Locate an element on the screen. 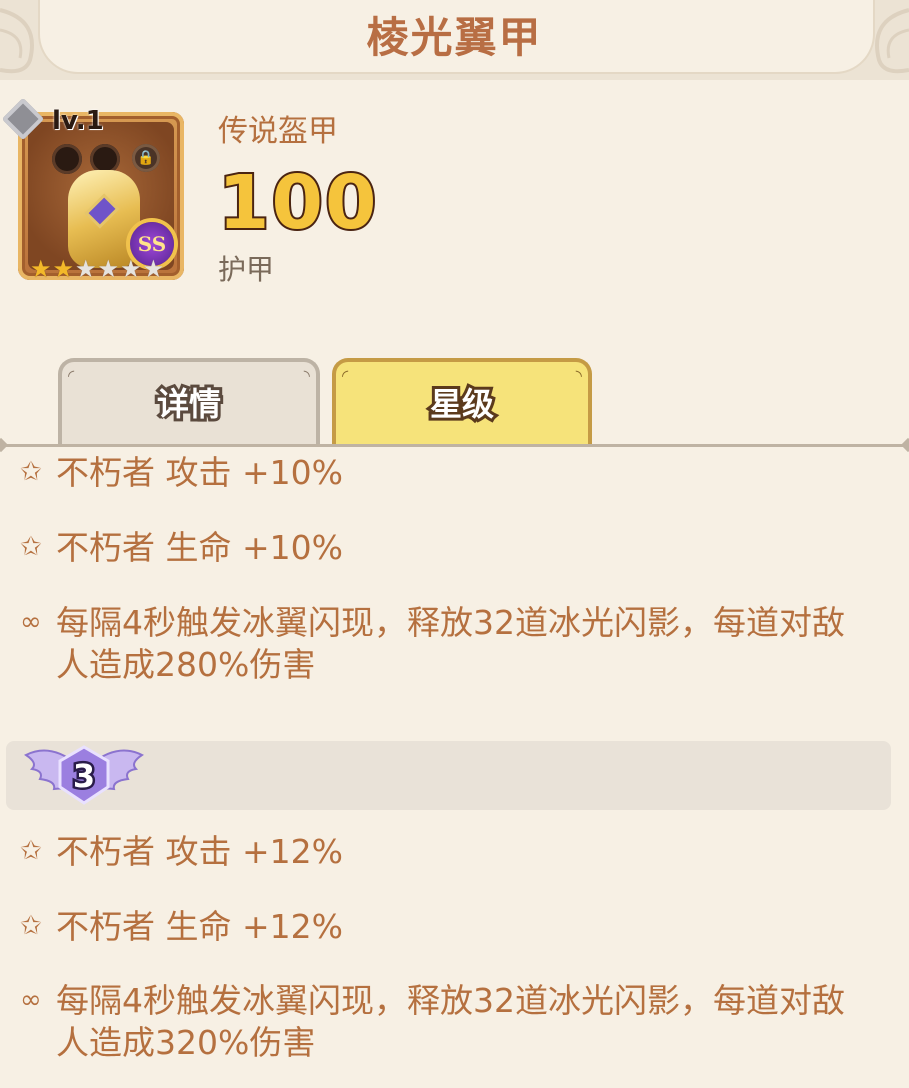 This screenshot has width=909, height=1088. tab-details: ◜ 详情 ◝ is located at coordinates (189, 402).